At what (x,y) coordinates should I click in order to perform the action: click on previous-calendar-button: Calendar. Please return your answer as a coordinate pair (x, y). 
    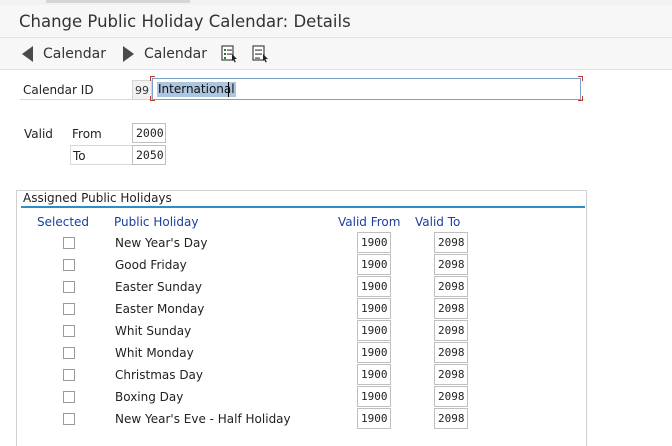
    Looking at the image, I should click on (64, 54).